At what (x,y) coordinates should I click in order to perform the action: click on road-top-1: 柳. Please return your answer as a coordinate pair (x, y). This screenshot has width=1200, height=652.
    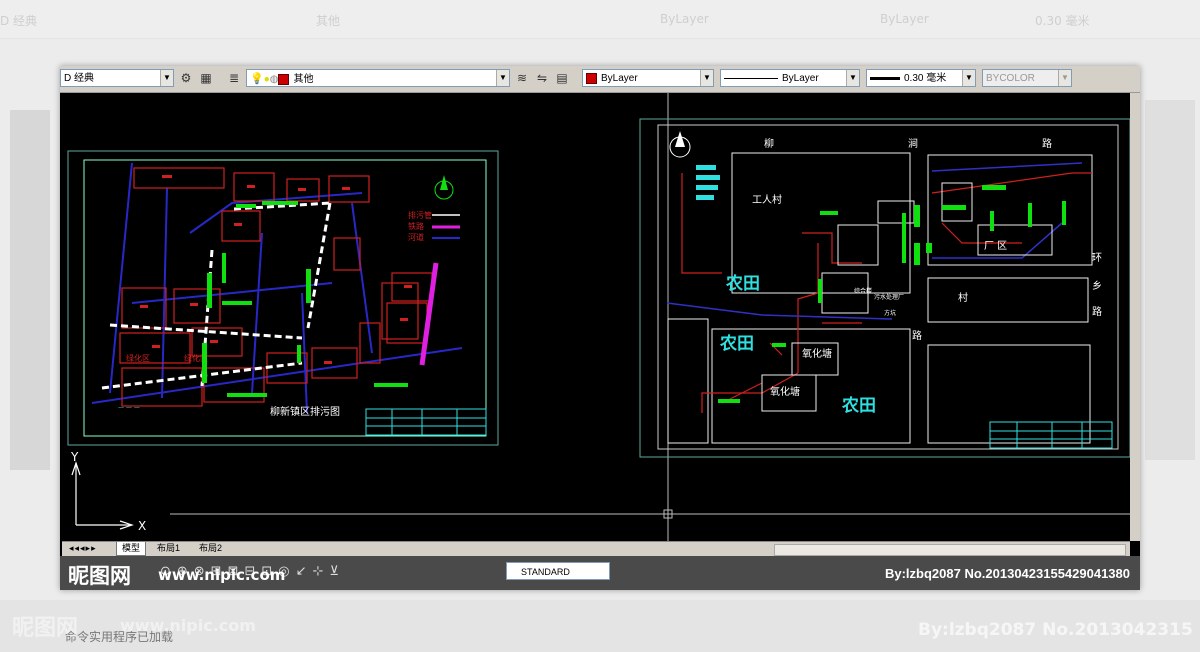
    Looking at the image, I should click on (769, 143).